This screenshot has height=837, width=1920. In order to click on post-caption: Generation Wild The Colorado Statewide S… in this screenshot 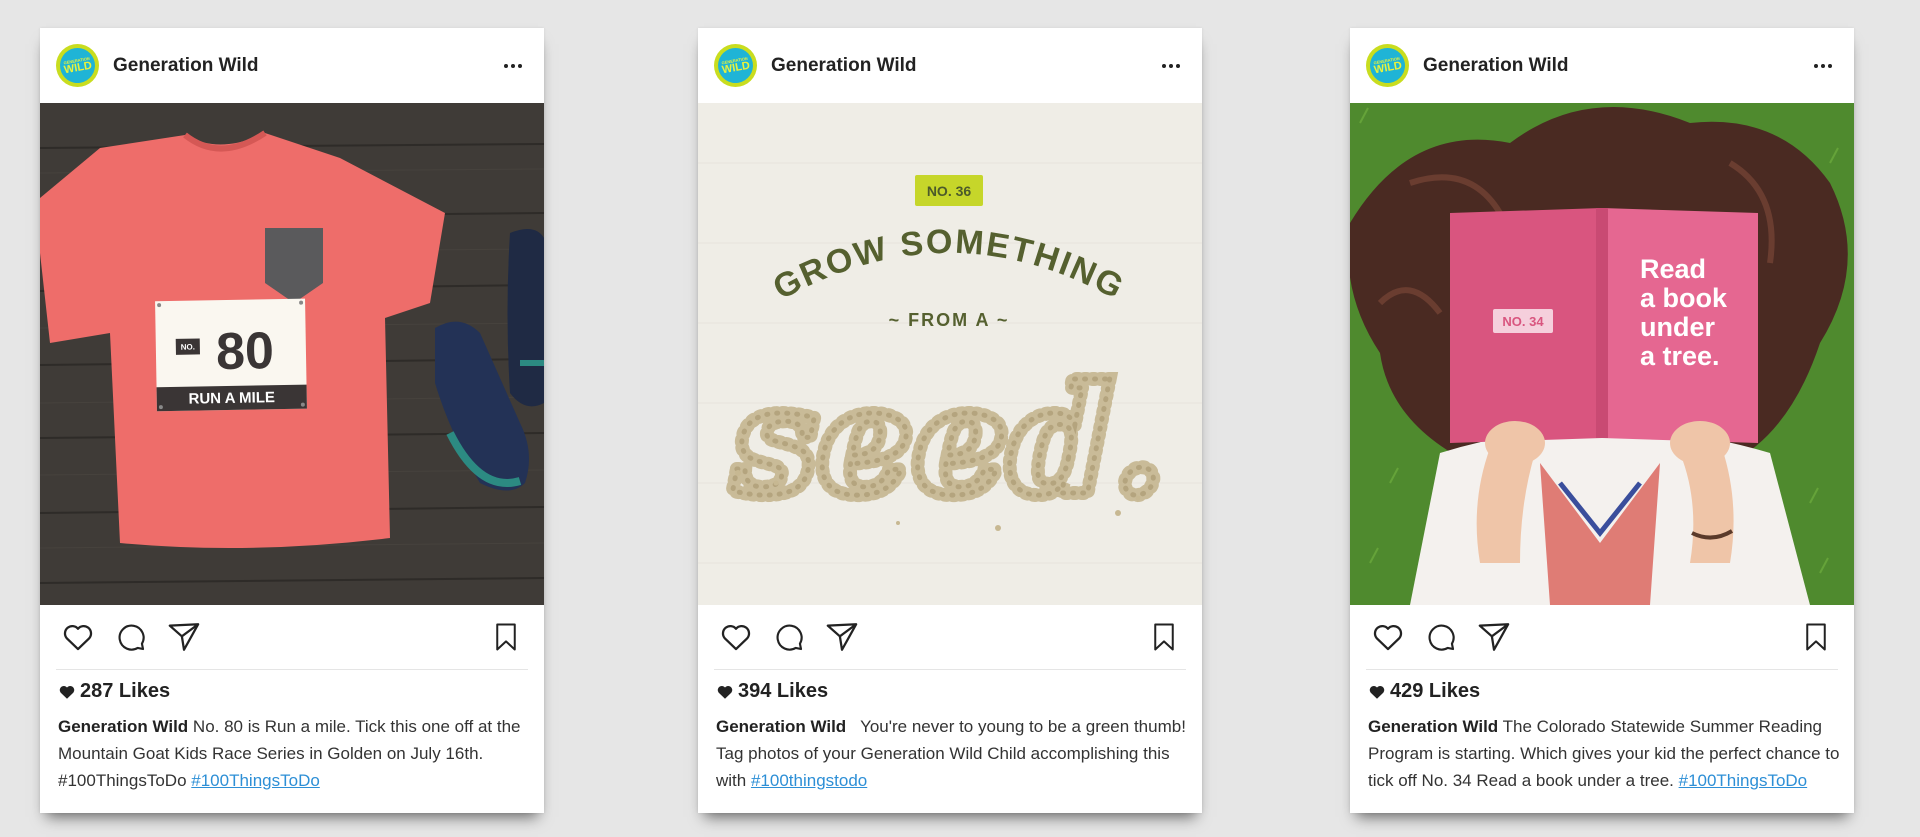, I will do `click(1605, 753)`.